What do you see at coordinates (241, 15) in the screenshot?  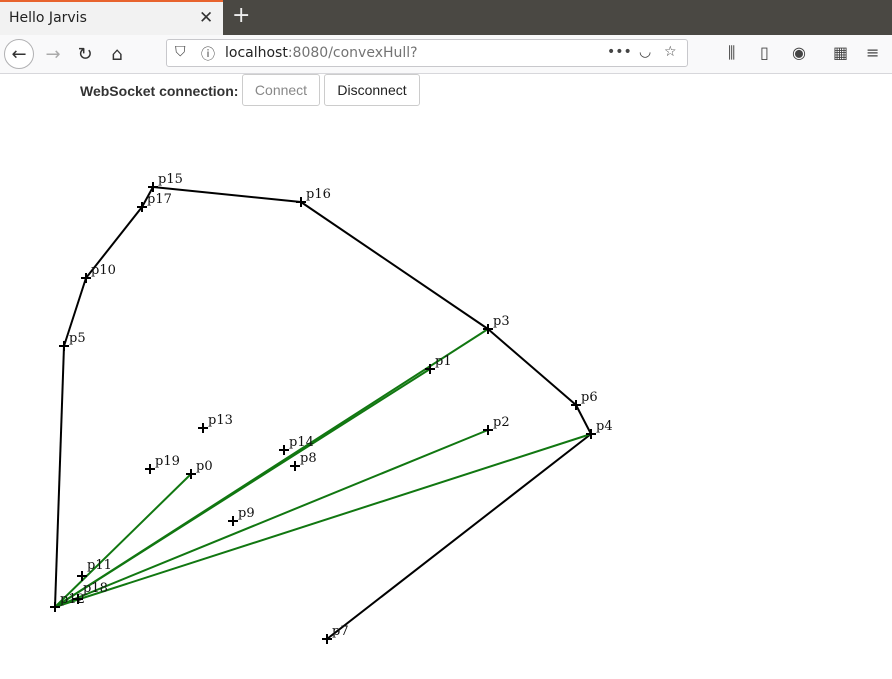 I see `new-tab-icon: +` at bounding box center [241, 15].